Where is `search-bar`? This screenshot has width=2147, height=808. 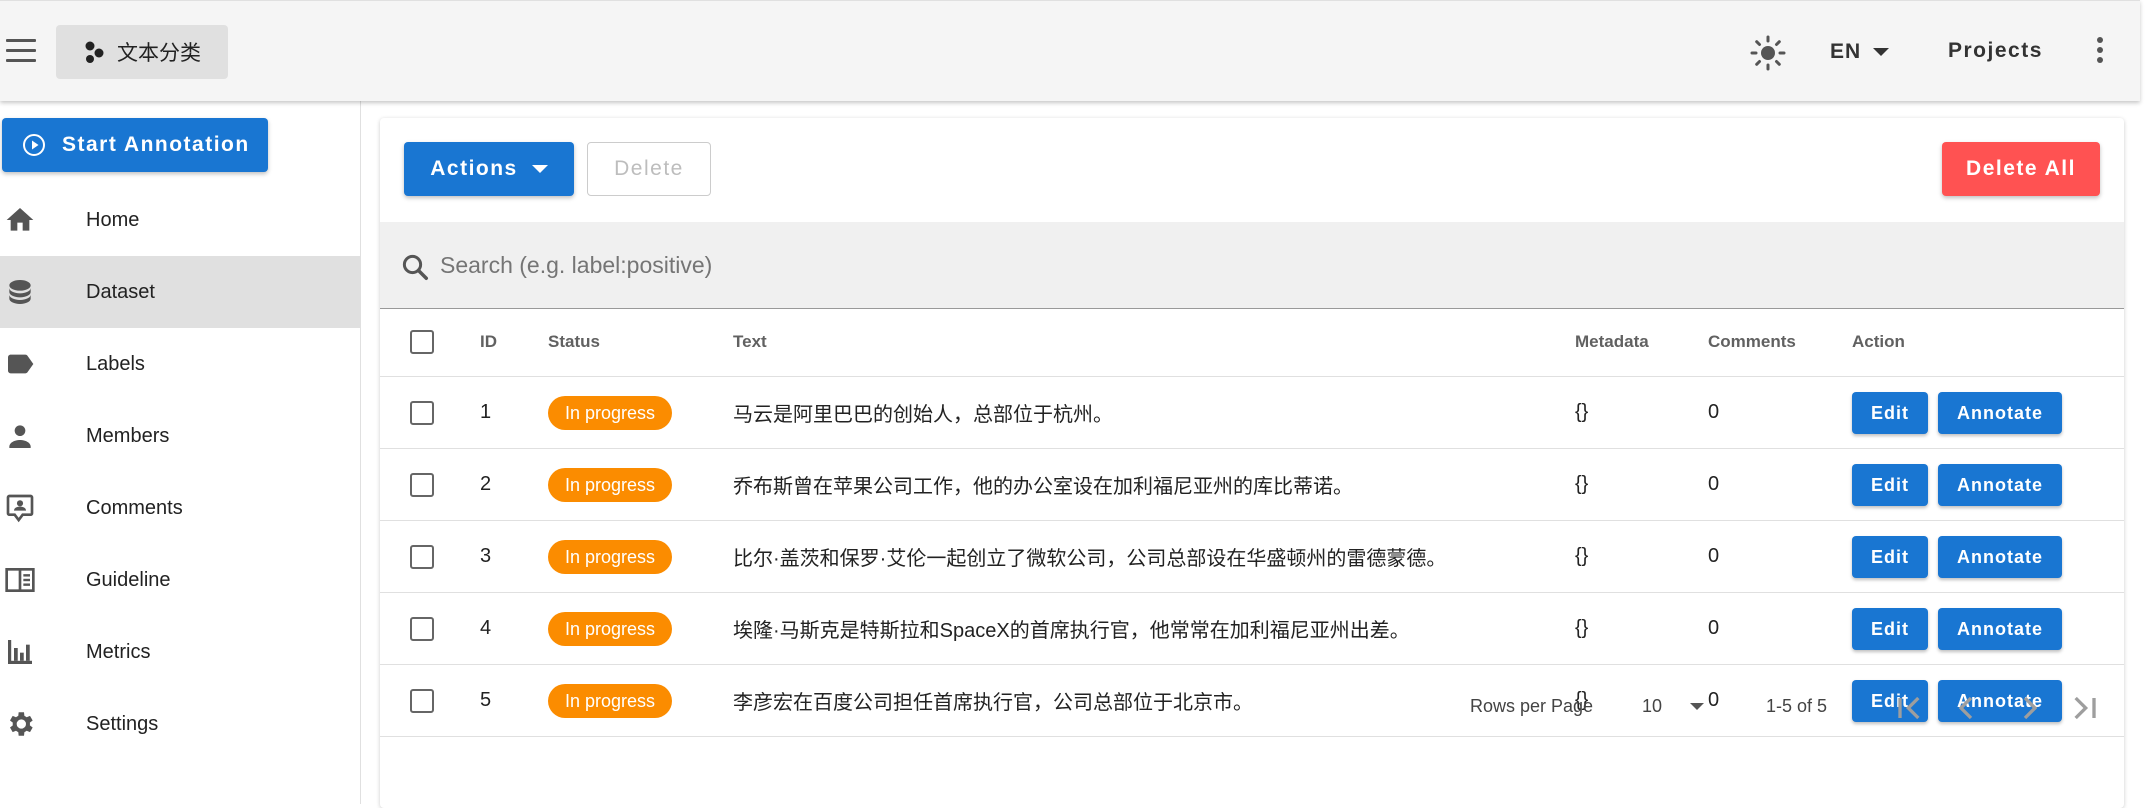
search-bar is located at coordinates (1252, 265).